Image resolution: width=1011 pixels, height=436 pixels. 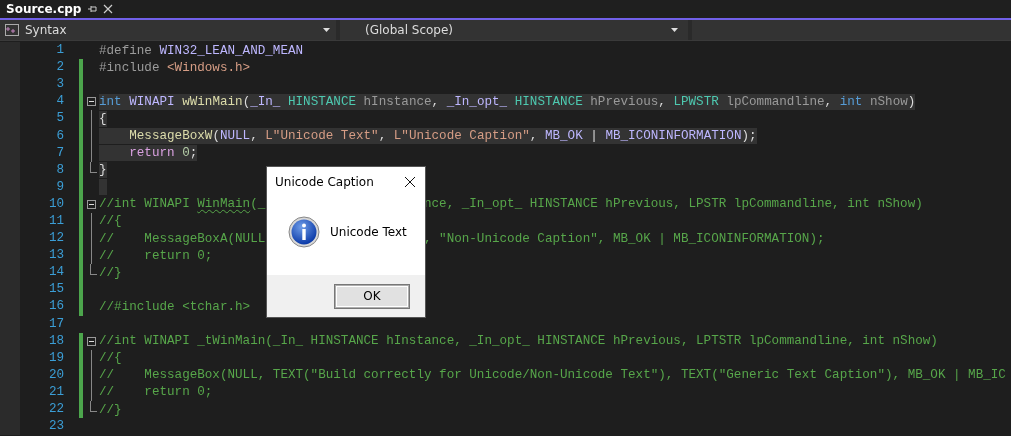 I want to click on code-text: //#include <tchar.h>, so click(x=175, y=306).